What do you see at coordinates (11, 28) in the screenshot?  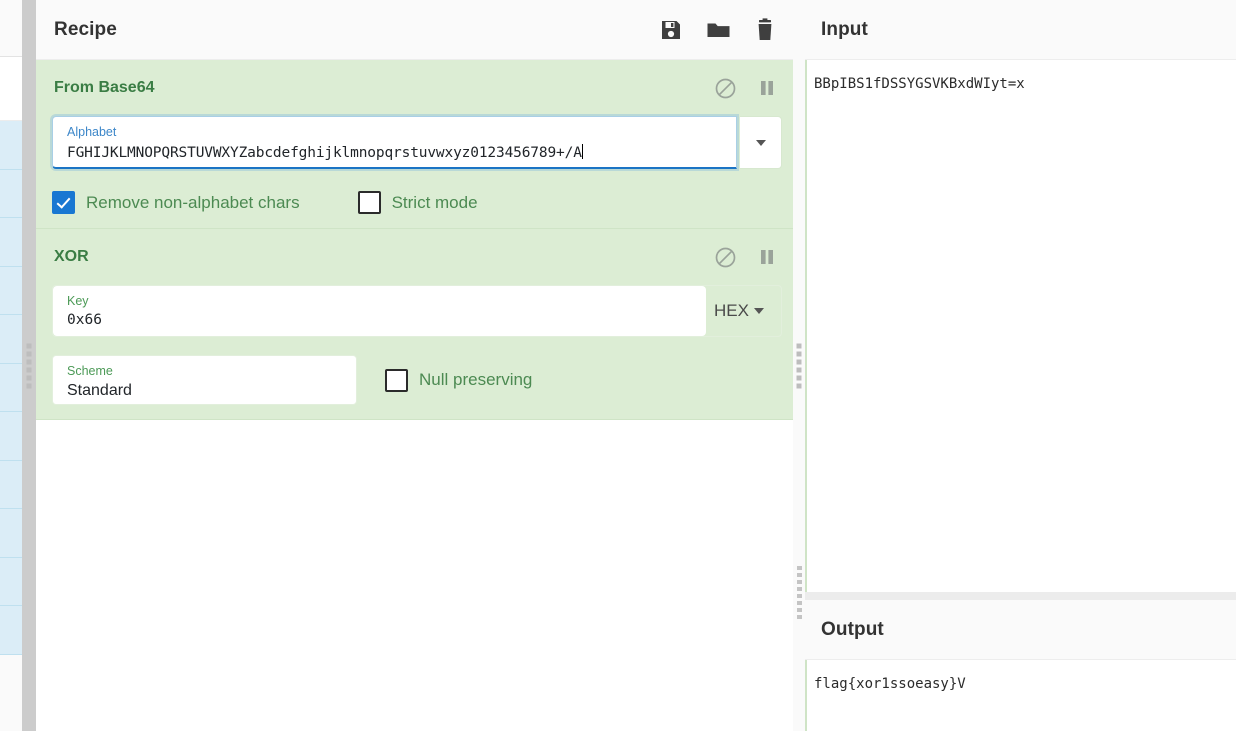 I see `operations-strip-header` at bounding box center [11, 28].